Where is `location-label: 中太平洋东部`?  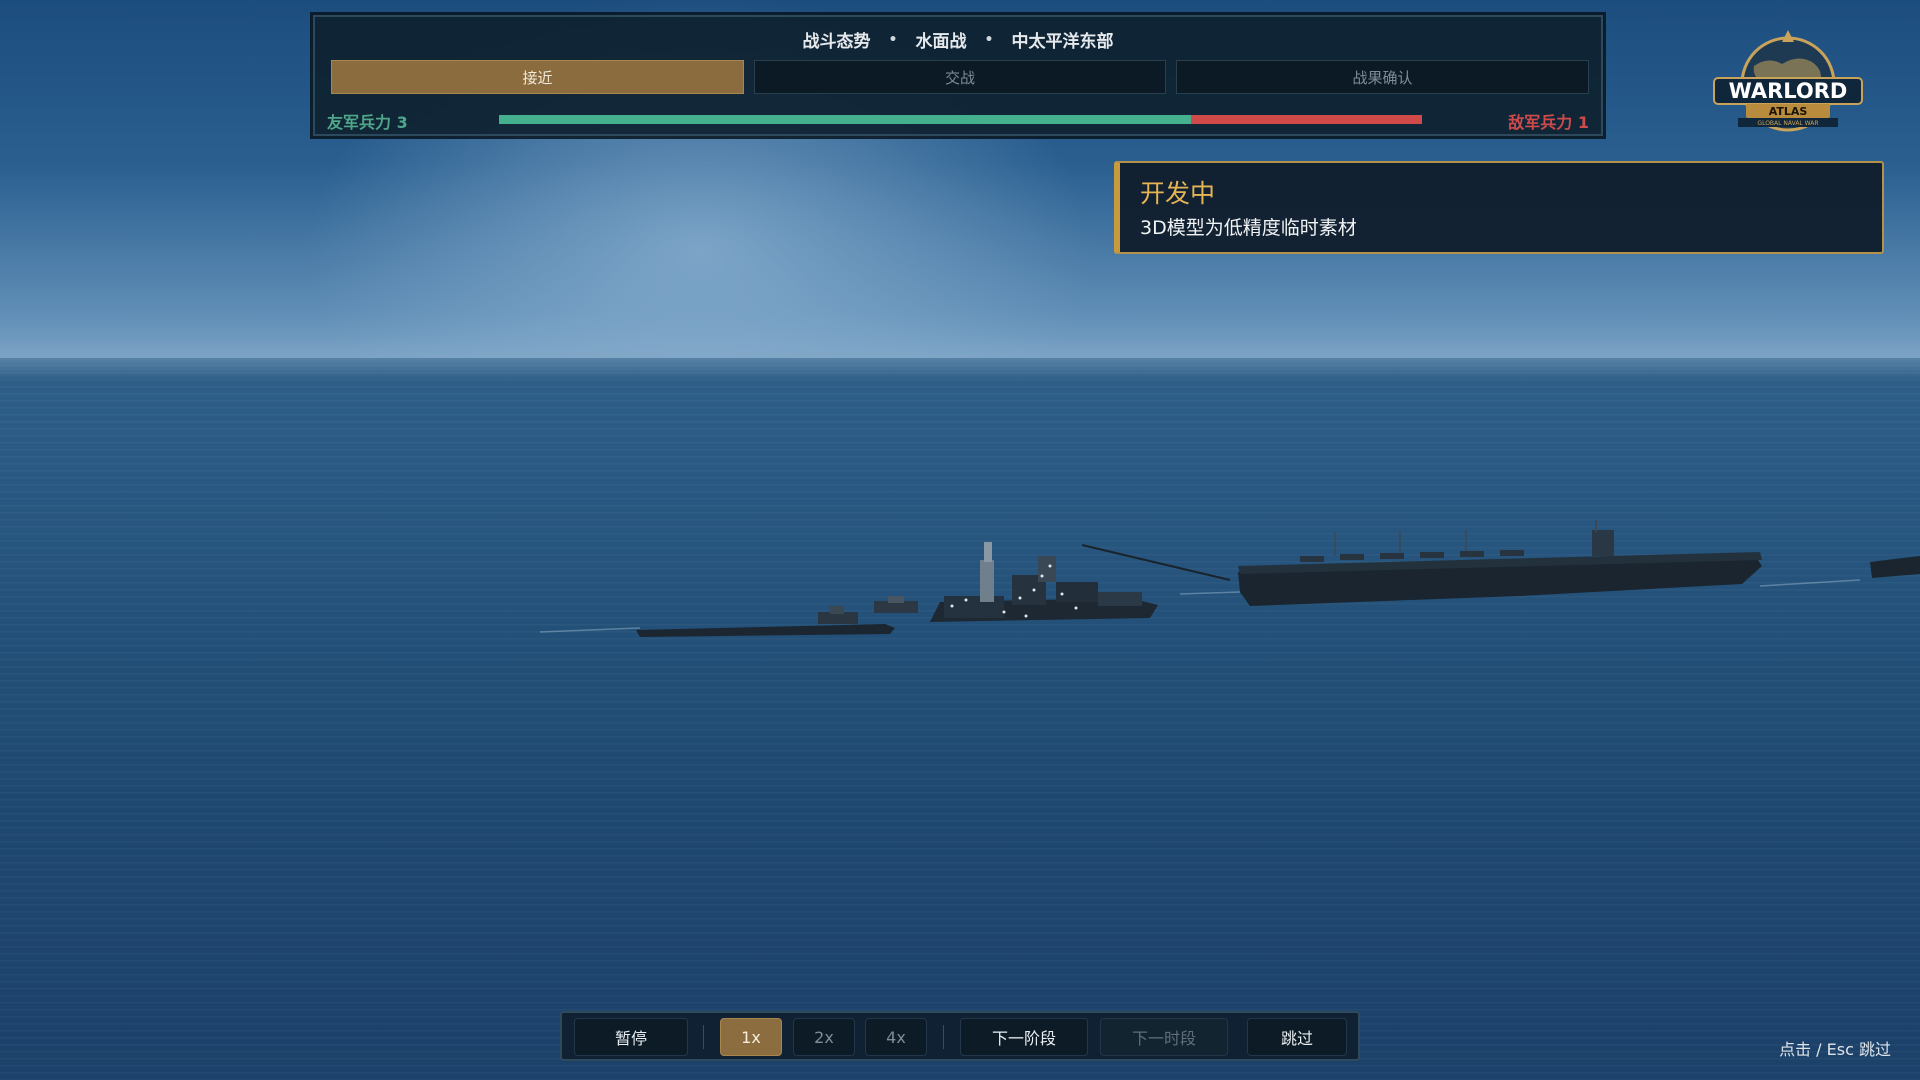
location-label: 中太平洋东部 is located at coordinates (1062, 42).